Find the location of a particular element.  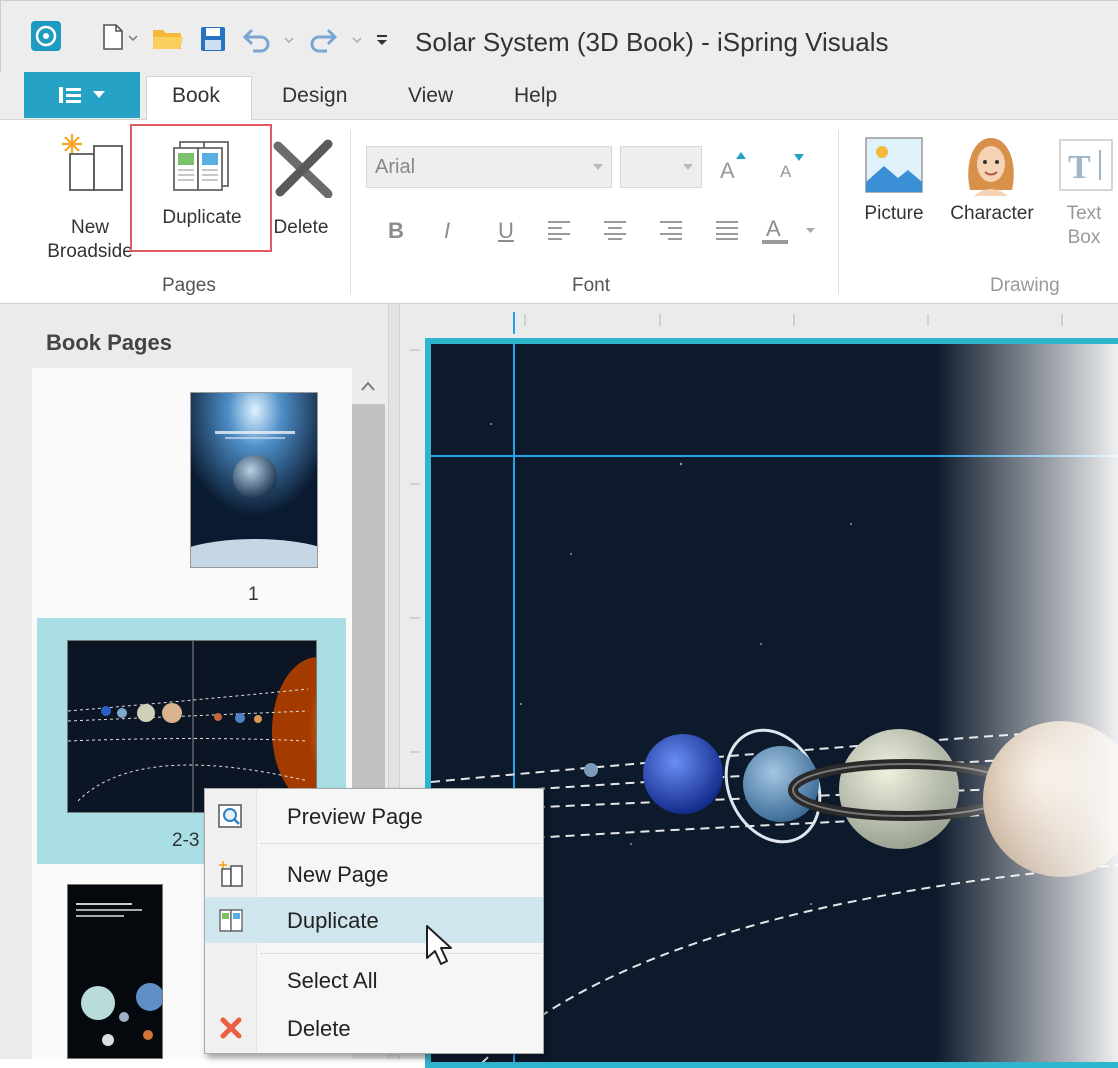

customize-quick-access-icon is located at coordinates (382, 42).